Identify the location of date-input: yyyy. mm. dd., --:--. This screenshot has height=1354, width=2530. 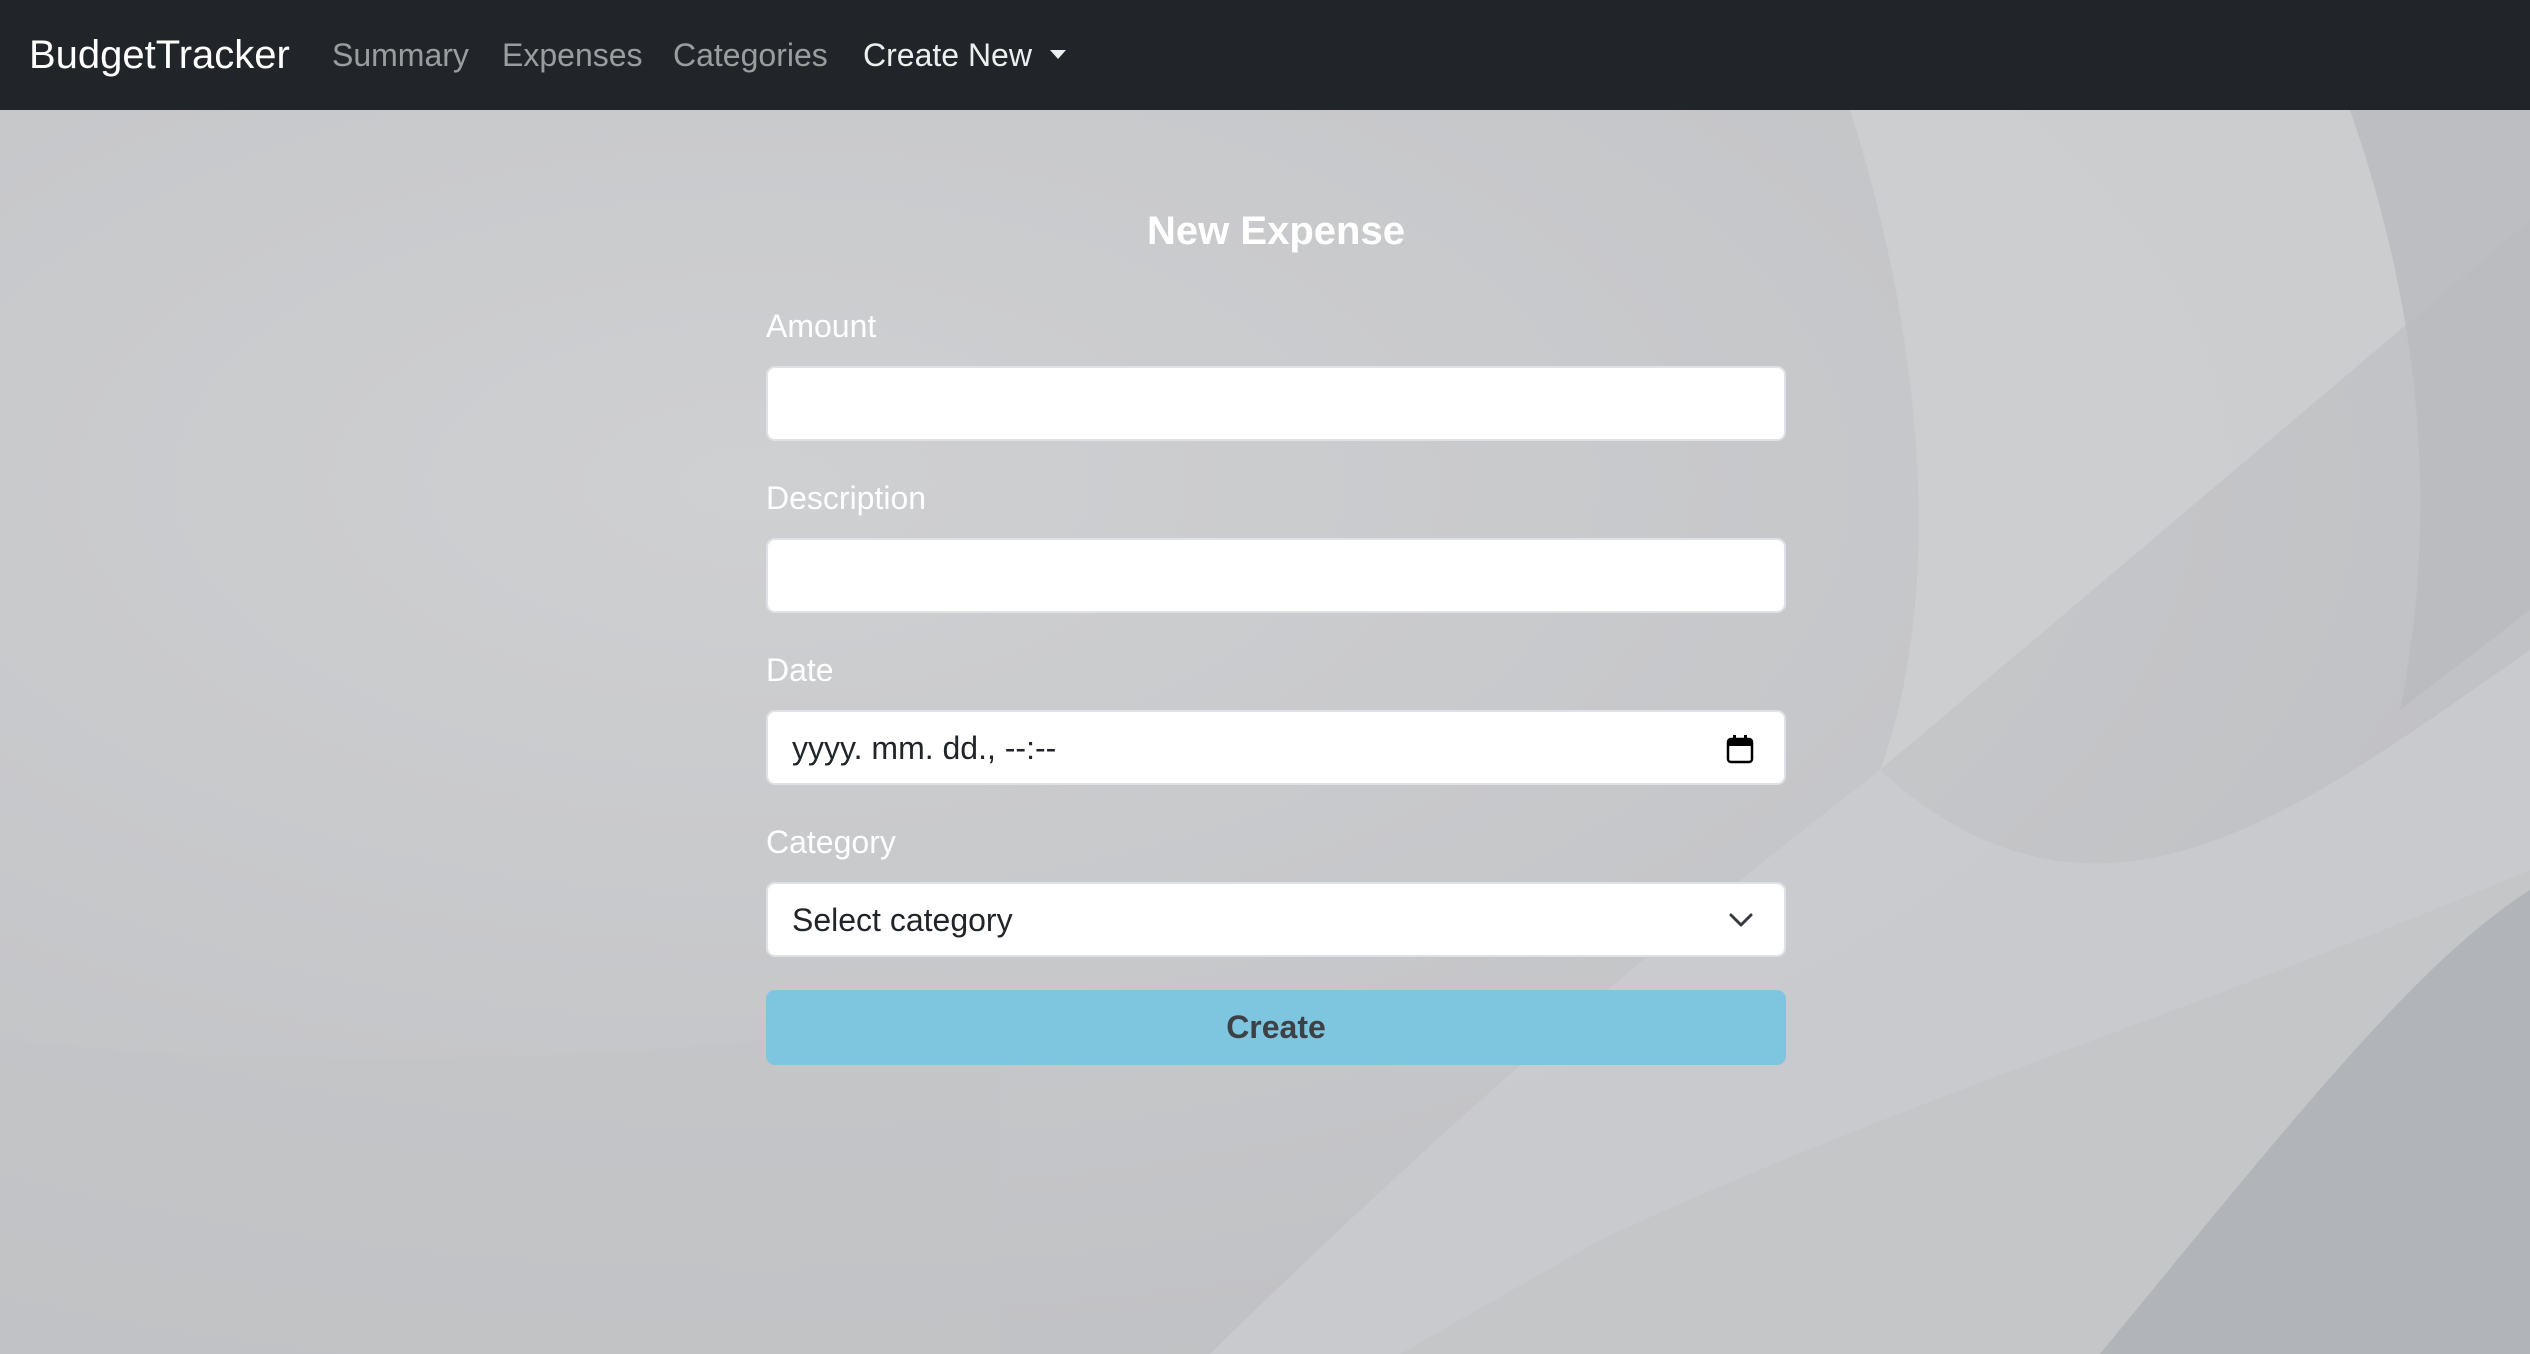
(1276, 747).